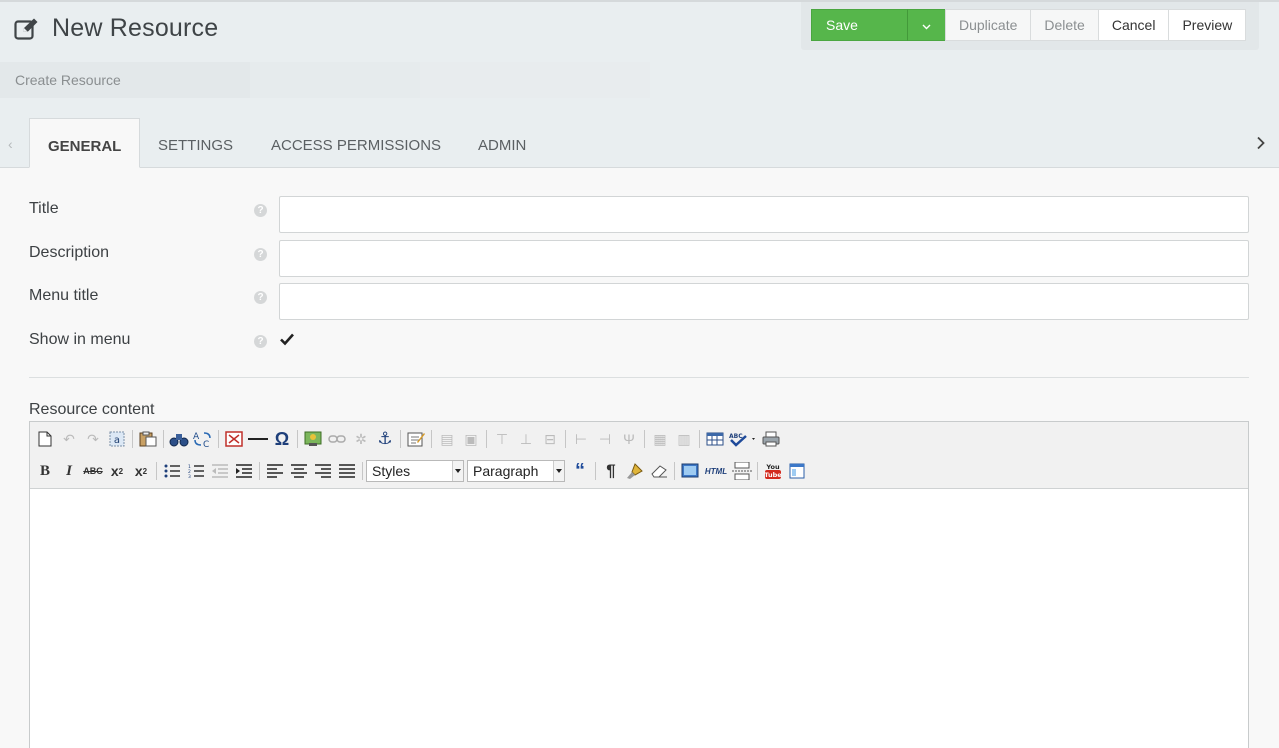  I want to click on split-cells-icon: ▦, so click(660, 439).